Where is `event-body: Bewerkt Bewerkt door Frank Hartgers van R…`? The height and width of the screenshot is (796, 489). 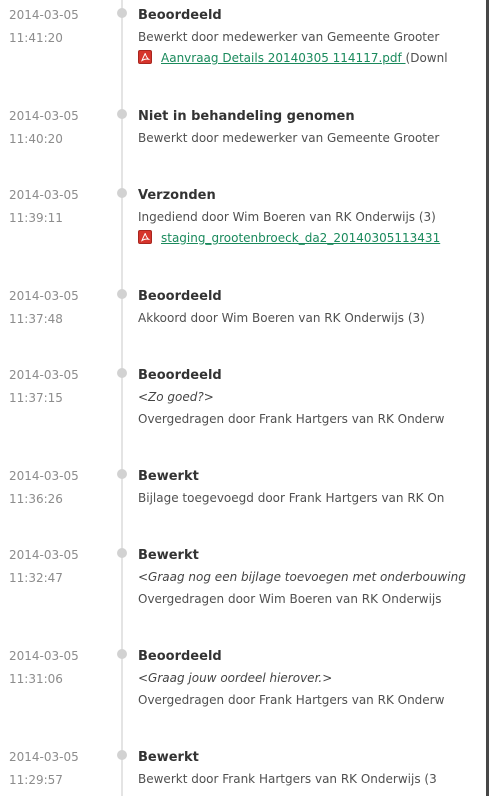
event-body: Bewerkt Bewerkt door Frank Hartgers van R… is located at coordinates (312, 769).